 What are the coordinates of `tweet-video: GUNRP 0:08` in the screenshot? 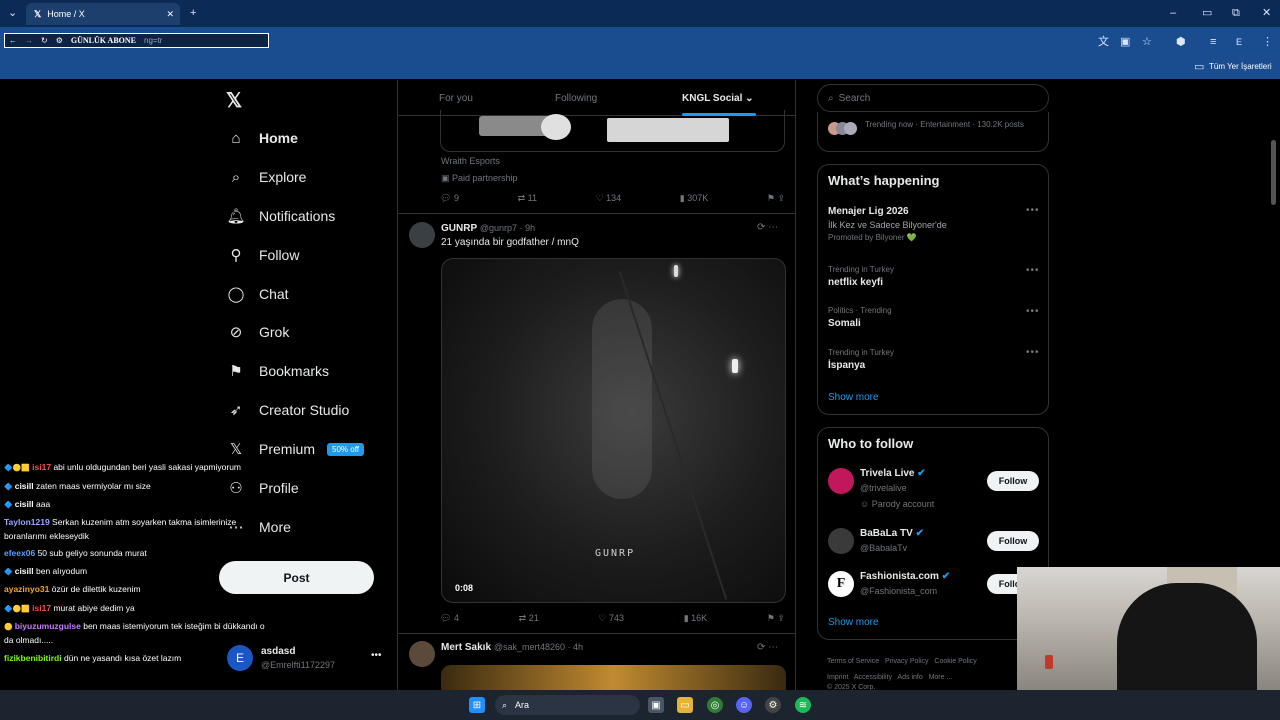 It's located at (613, 430).